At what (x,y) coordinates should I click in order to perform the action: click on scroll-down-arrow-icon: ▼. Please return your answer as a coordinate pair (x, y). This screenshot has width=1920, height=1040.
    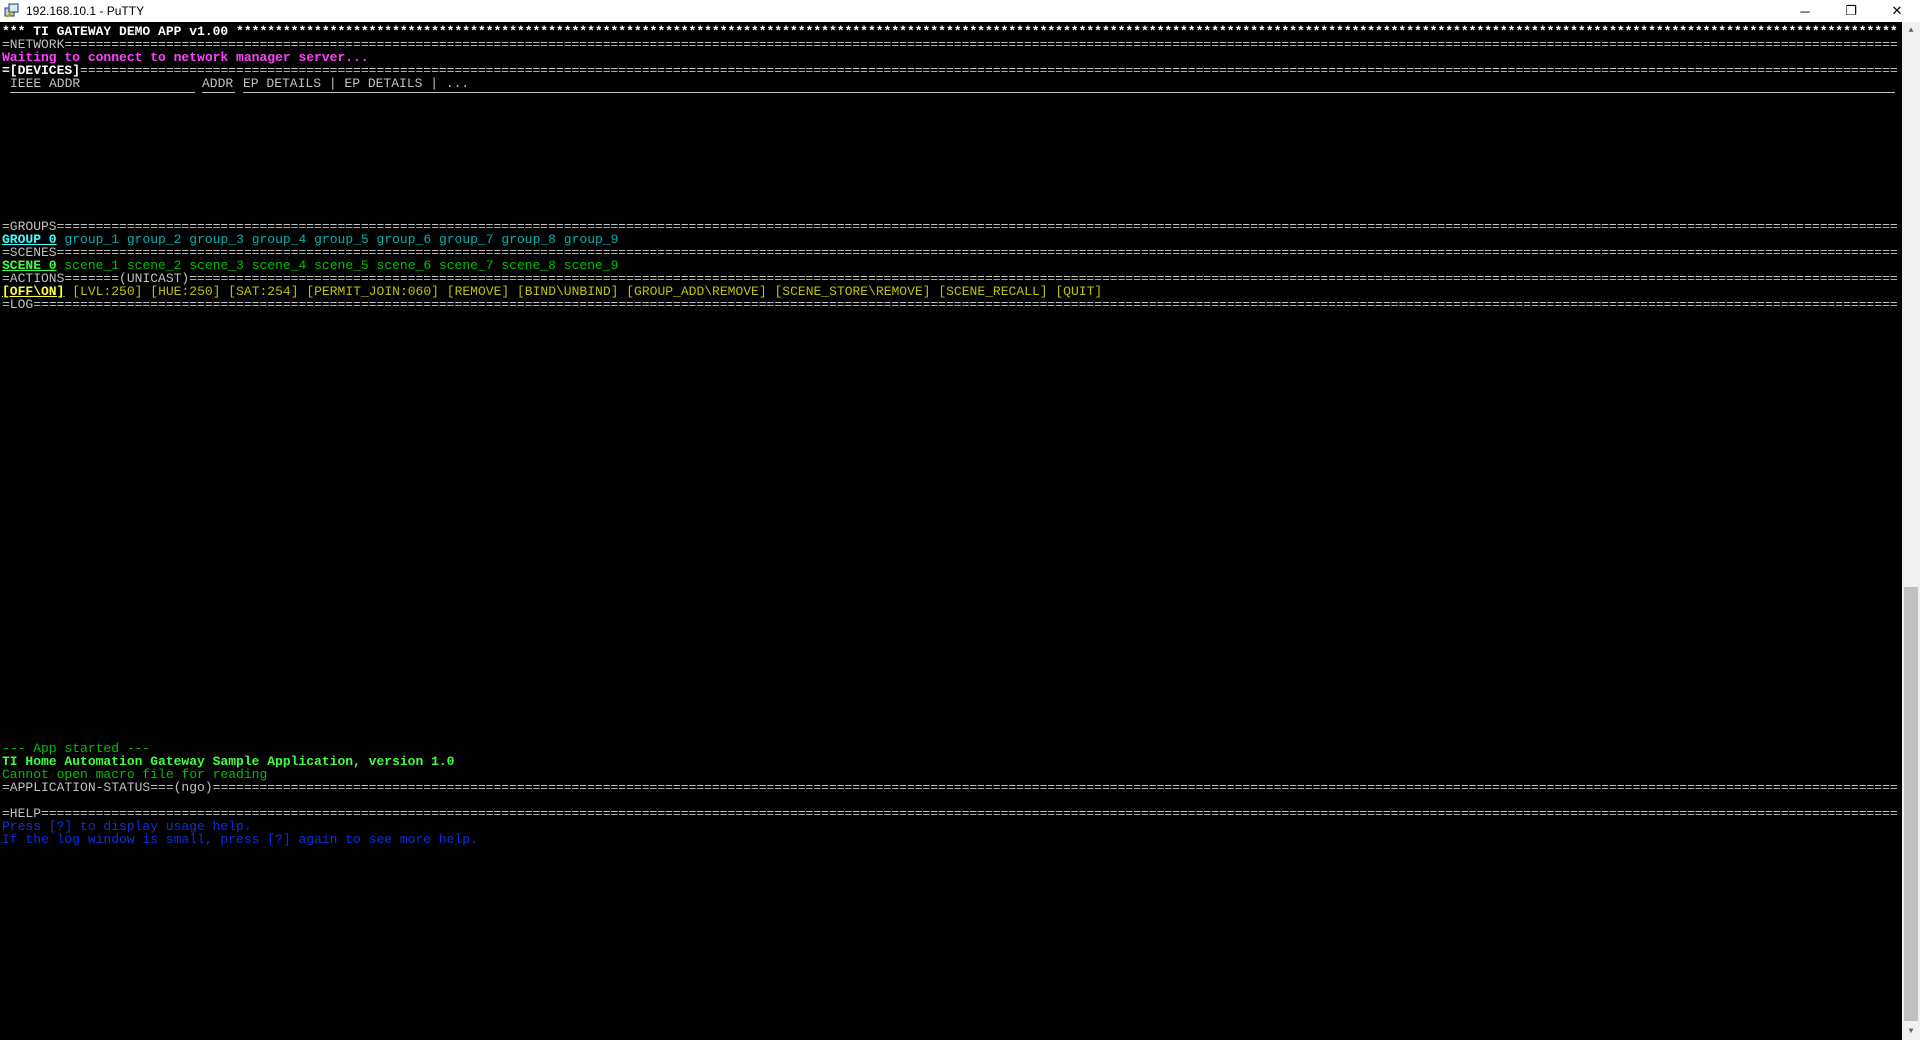
    Looking at the image, I should click on (1911, 1031).